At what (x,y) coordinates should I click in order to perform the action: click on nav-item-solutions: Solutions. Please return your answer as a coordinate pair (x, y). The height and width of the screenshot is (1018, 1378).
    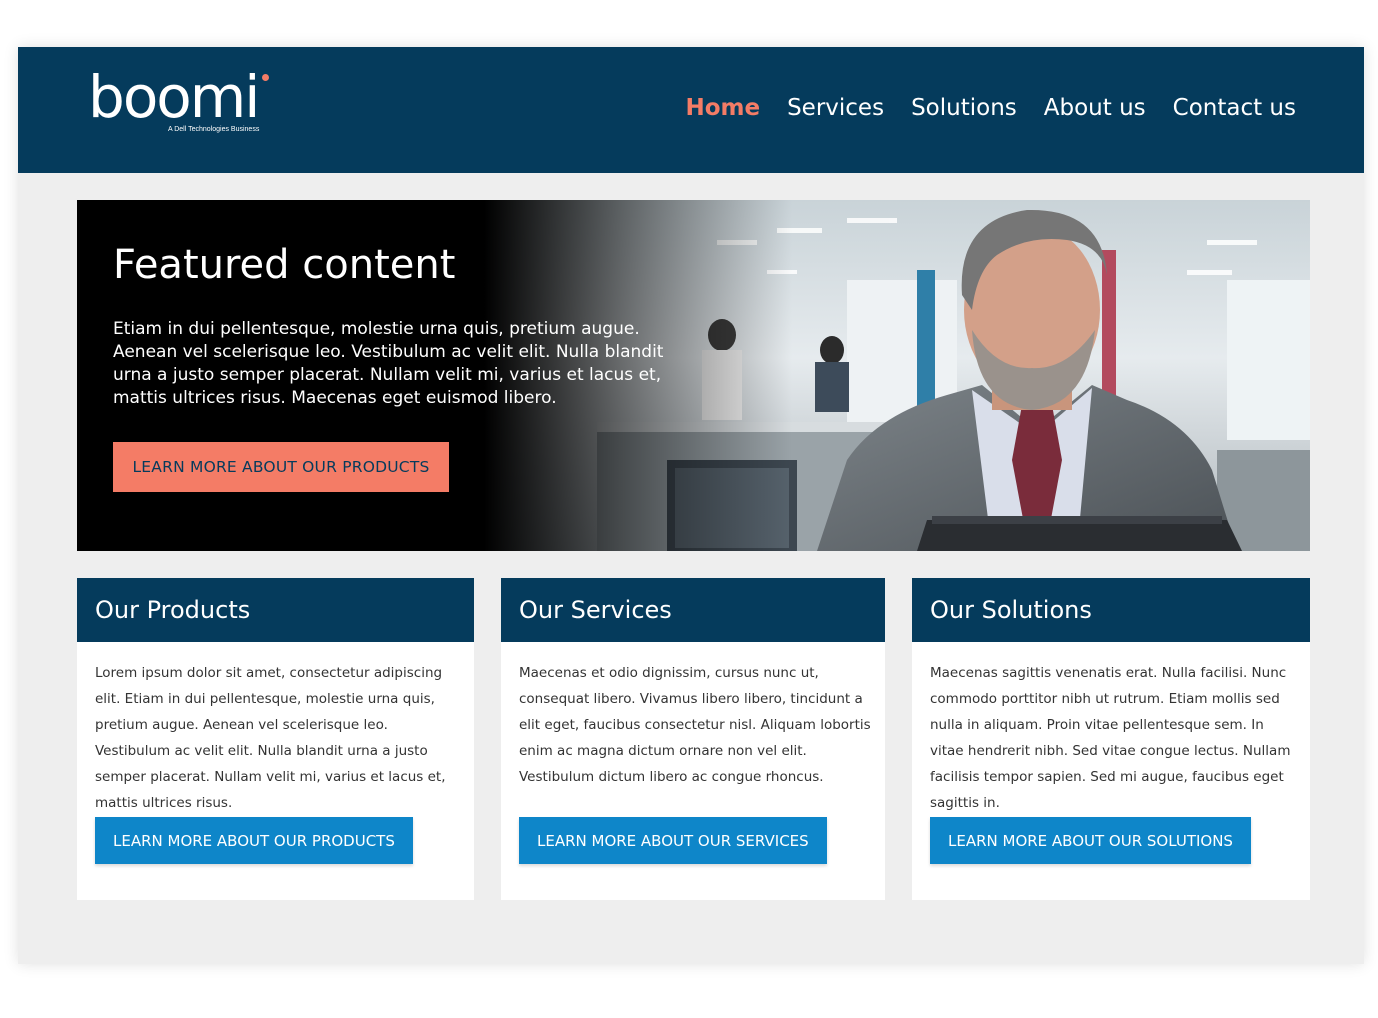
    Looking at the image, I should click on (964, 108).